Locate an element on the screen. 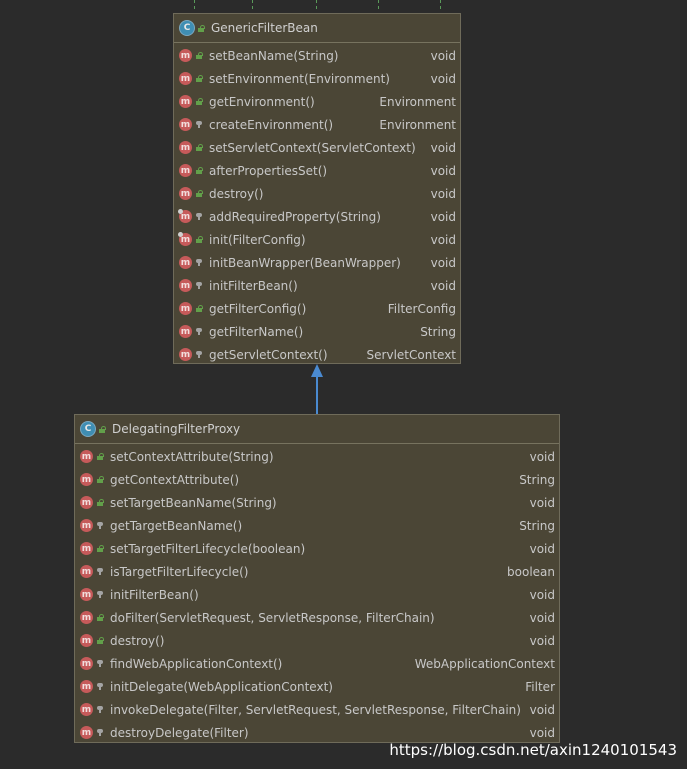  method-signature: destroy() is located at coordinates (236, 193).